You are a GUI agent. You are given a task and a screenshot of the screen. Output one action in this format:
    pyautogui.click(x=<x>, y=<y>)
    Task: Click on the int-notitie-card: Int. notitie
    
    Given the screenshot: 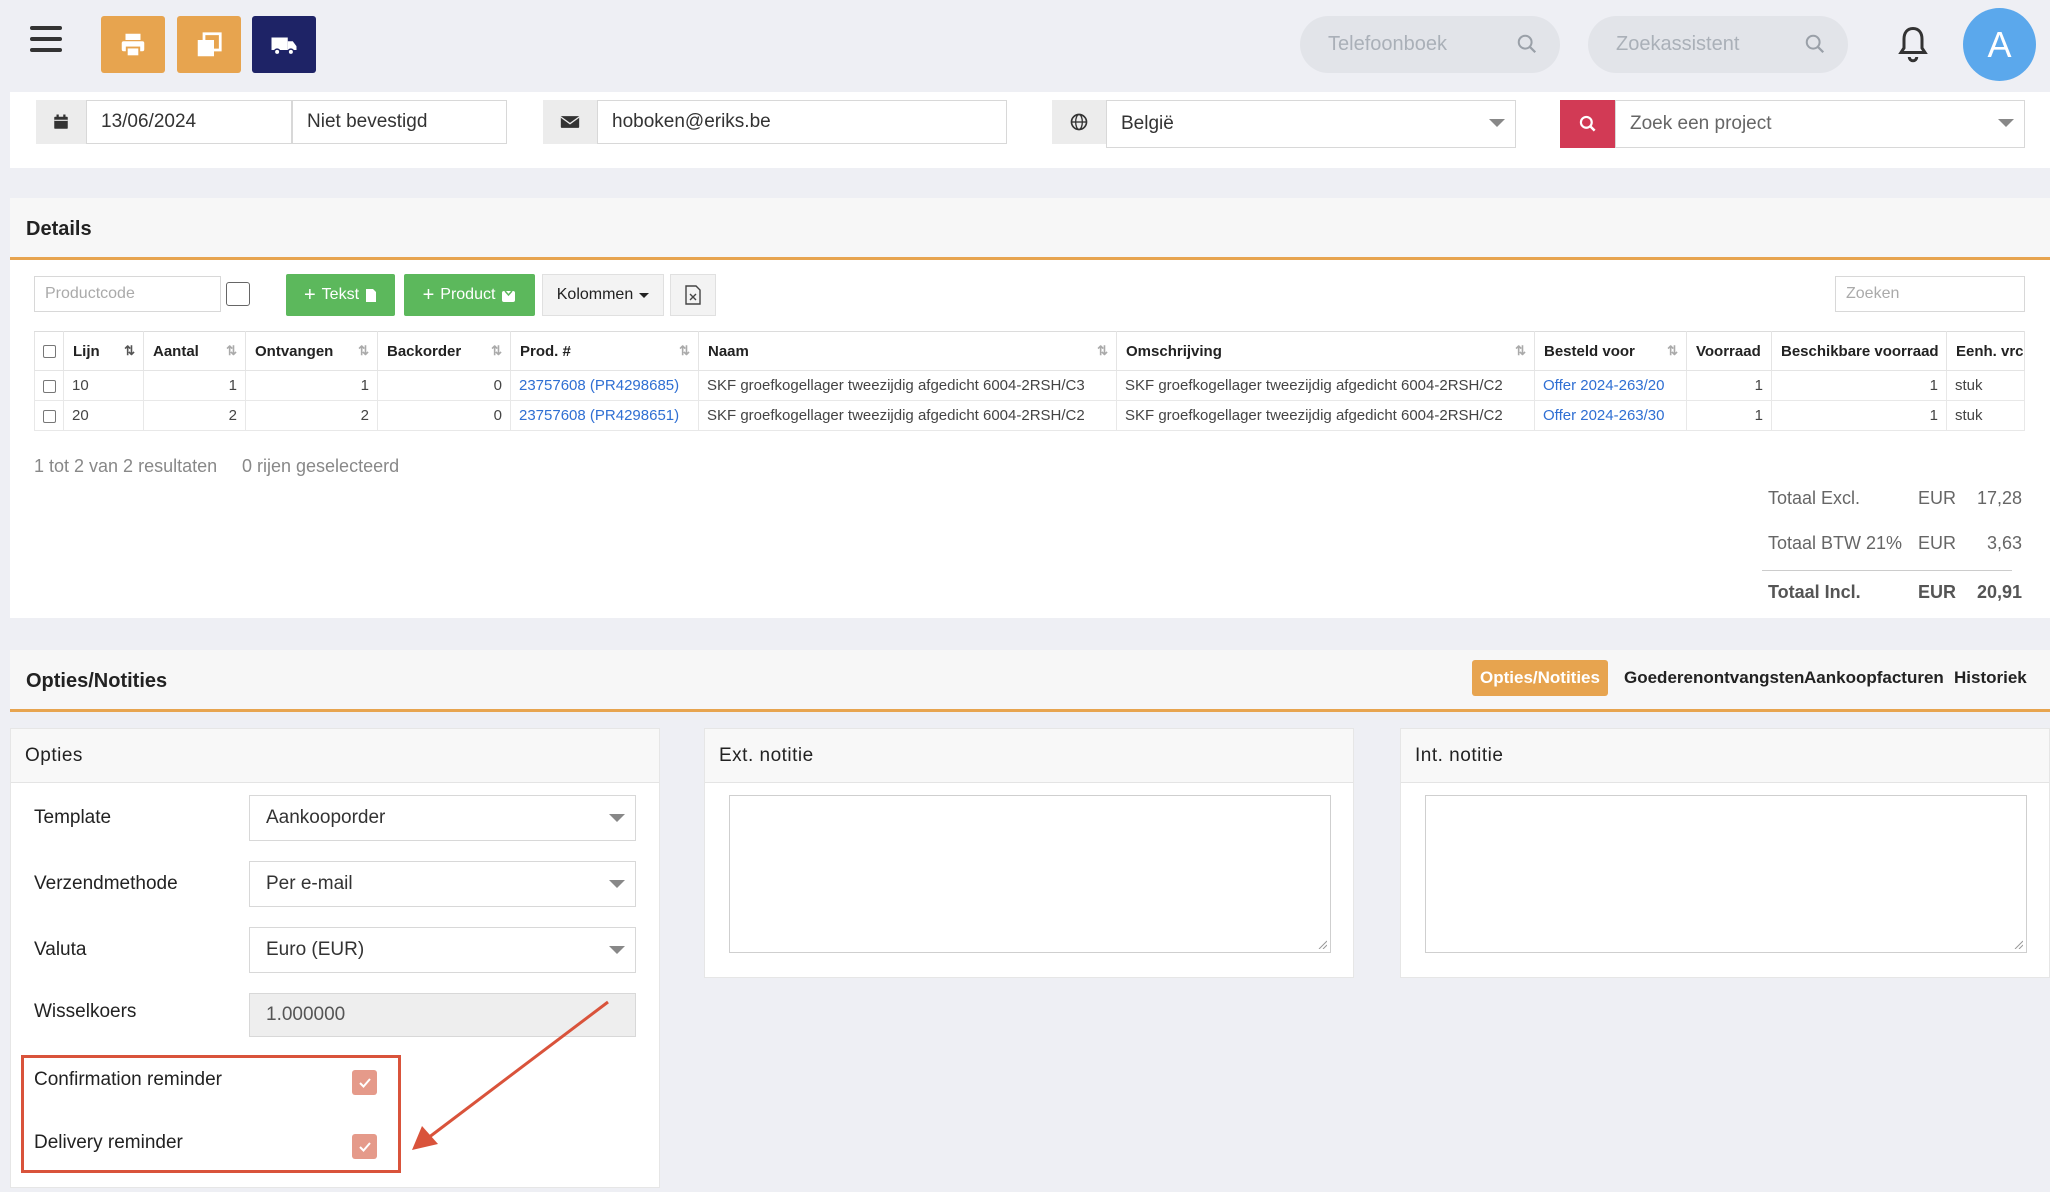 What is the action you would take?
    pyautogui.click(x=1725, y=853)
    